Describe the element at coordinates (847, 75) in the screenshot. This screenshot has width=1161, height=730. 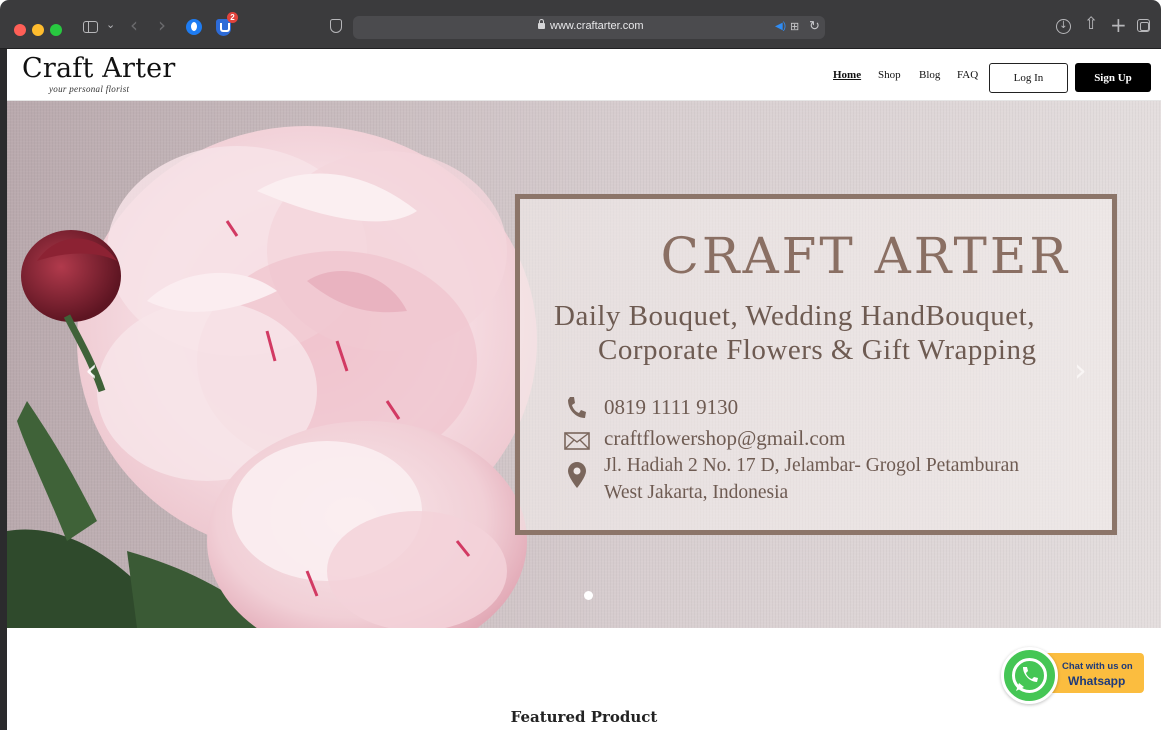
I see `nav-home: Home` at that location.